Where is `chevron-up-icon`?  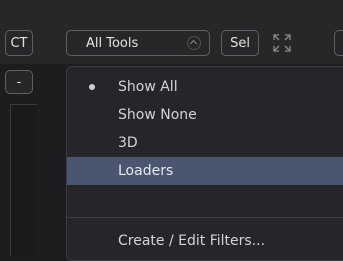
chevron-up-icon is located at coordinates (194, 43).